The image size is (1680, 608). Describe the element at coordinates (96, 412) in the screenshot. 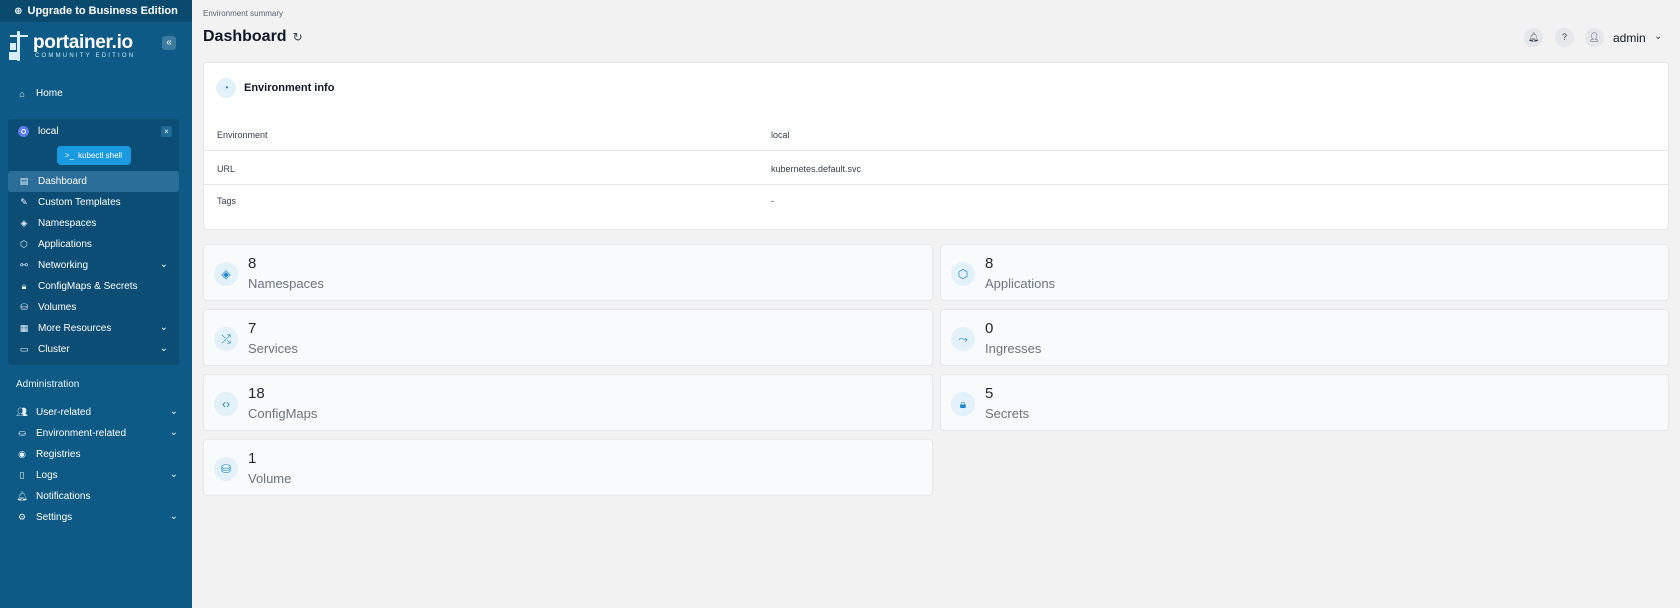

I see `sidebar-item-user-related: 👥︎ User-related ⌄` at that location.